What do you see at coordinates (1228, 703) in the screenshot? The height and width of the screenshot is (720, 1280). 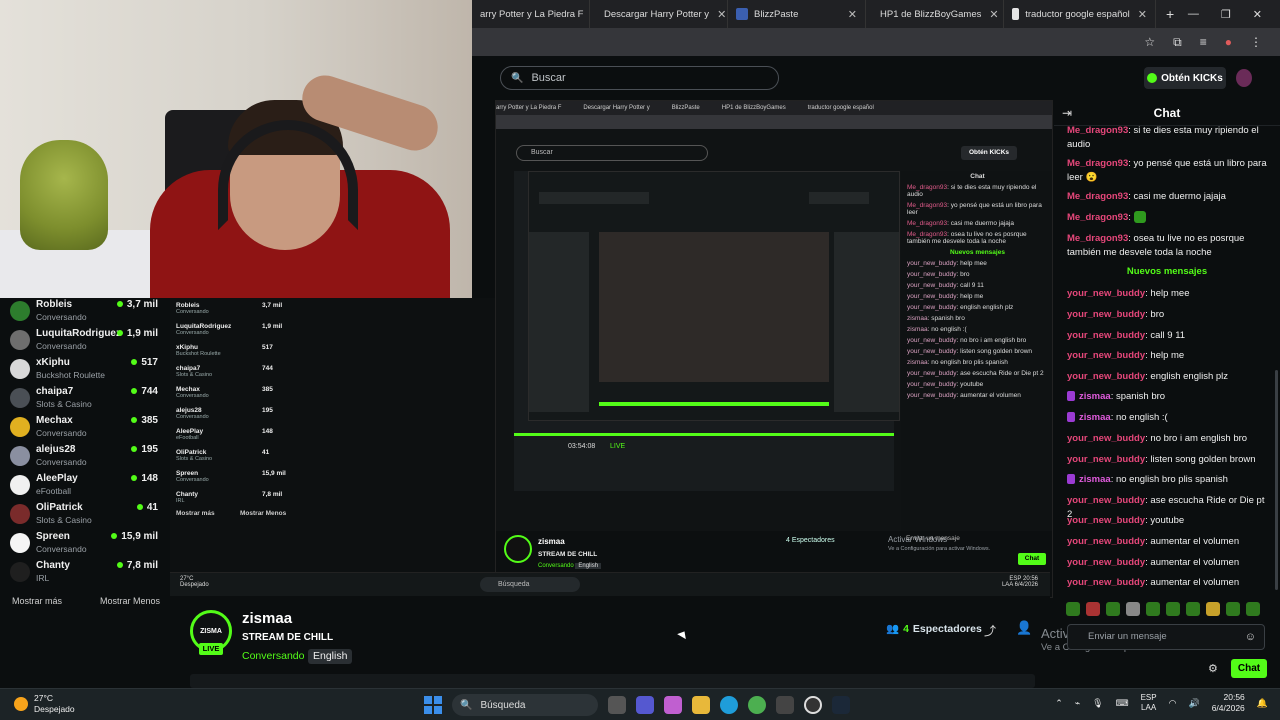 I see `clock: 20:56 6/4/2026` at bounding box center [1228, 703].